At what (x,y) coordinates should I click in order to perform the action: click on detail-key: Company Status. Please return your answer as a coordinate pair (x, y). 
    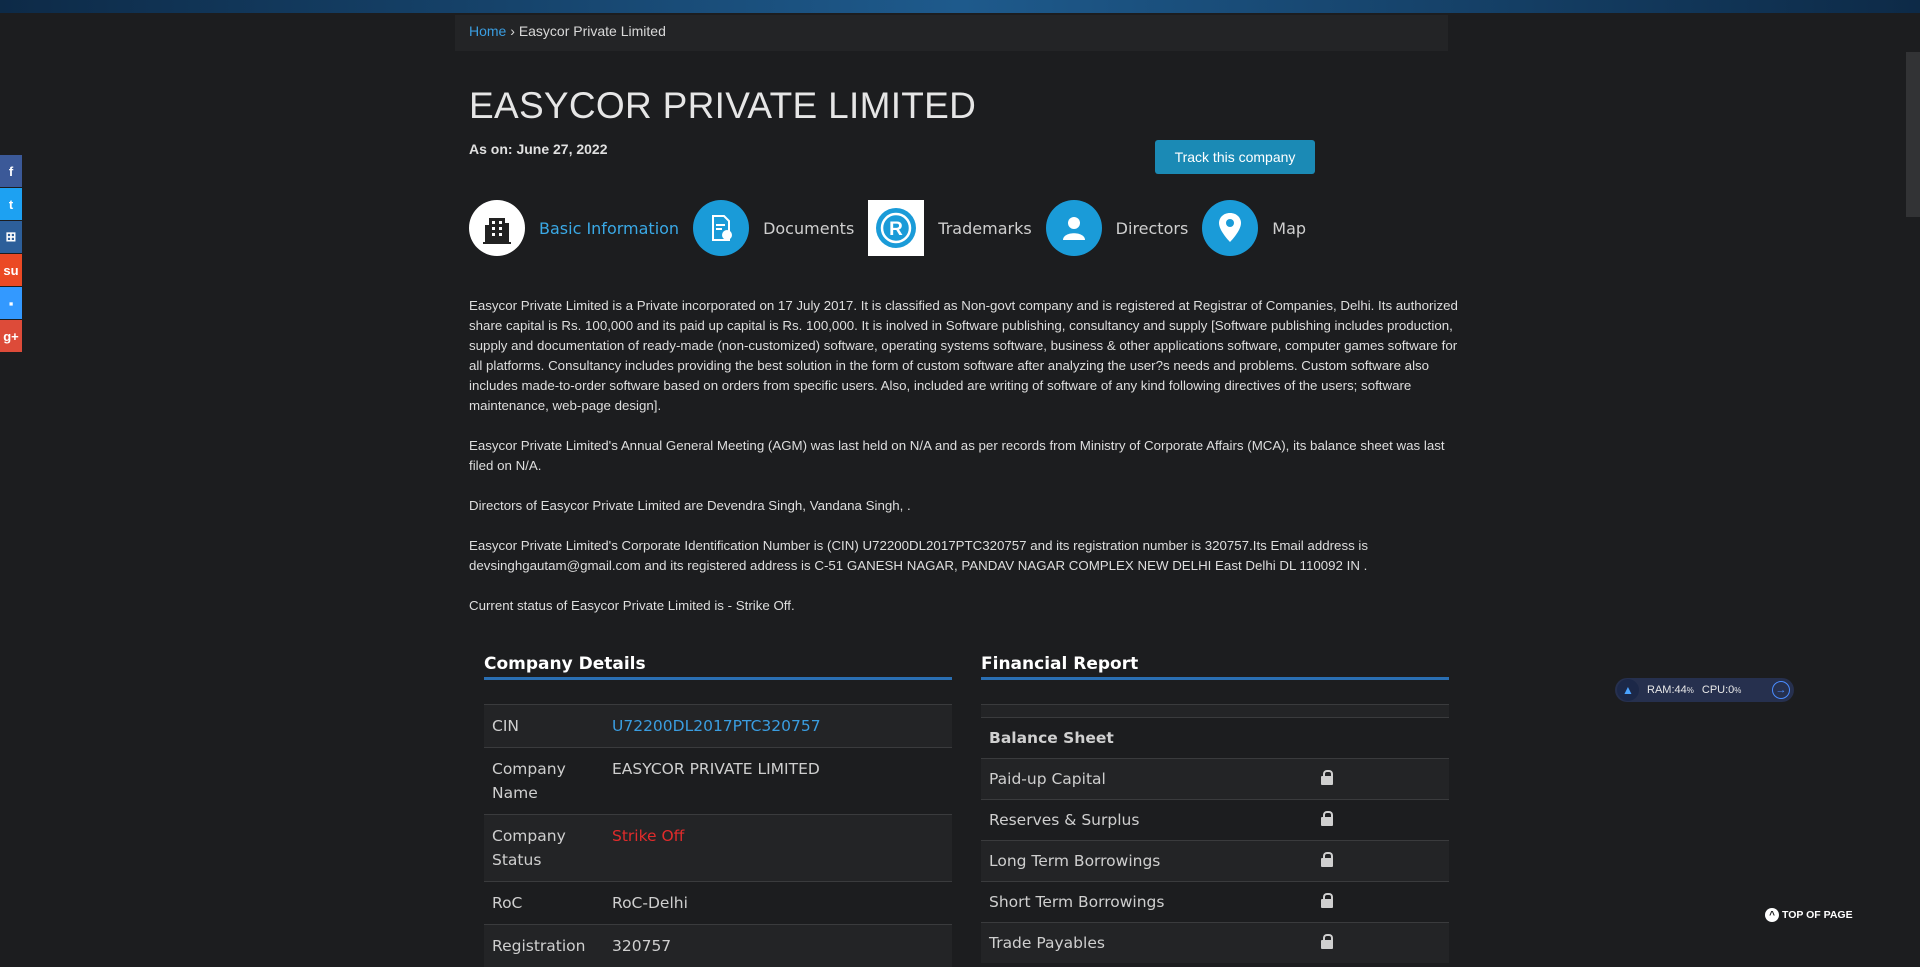
    Looking at the image, I should click on (544, 848).